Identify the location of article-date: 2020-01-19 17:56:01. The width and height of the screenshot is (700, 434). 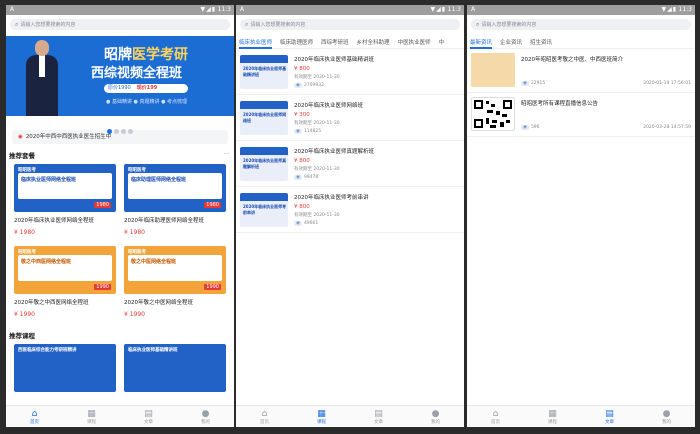
(667, 83).